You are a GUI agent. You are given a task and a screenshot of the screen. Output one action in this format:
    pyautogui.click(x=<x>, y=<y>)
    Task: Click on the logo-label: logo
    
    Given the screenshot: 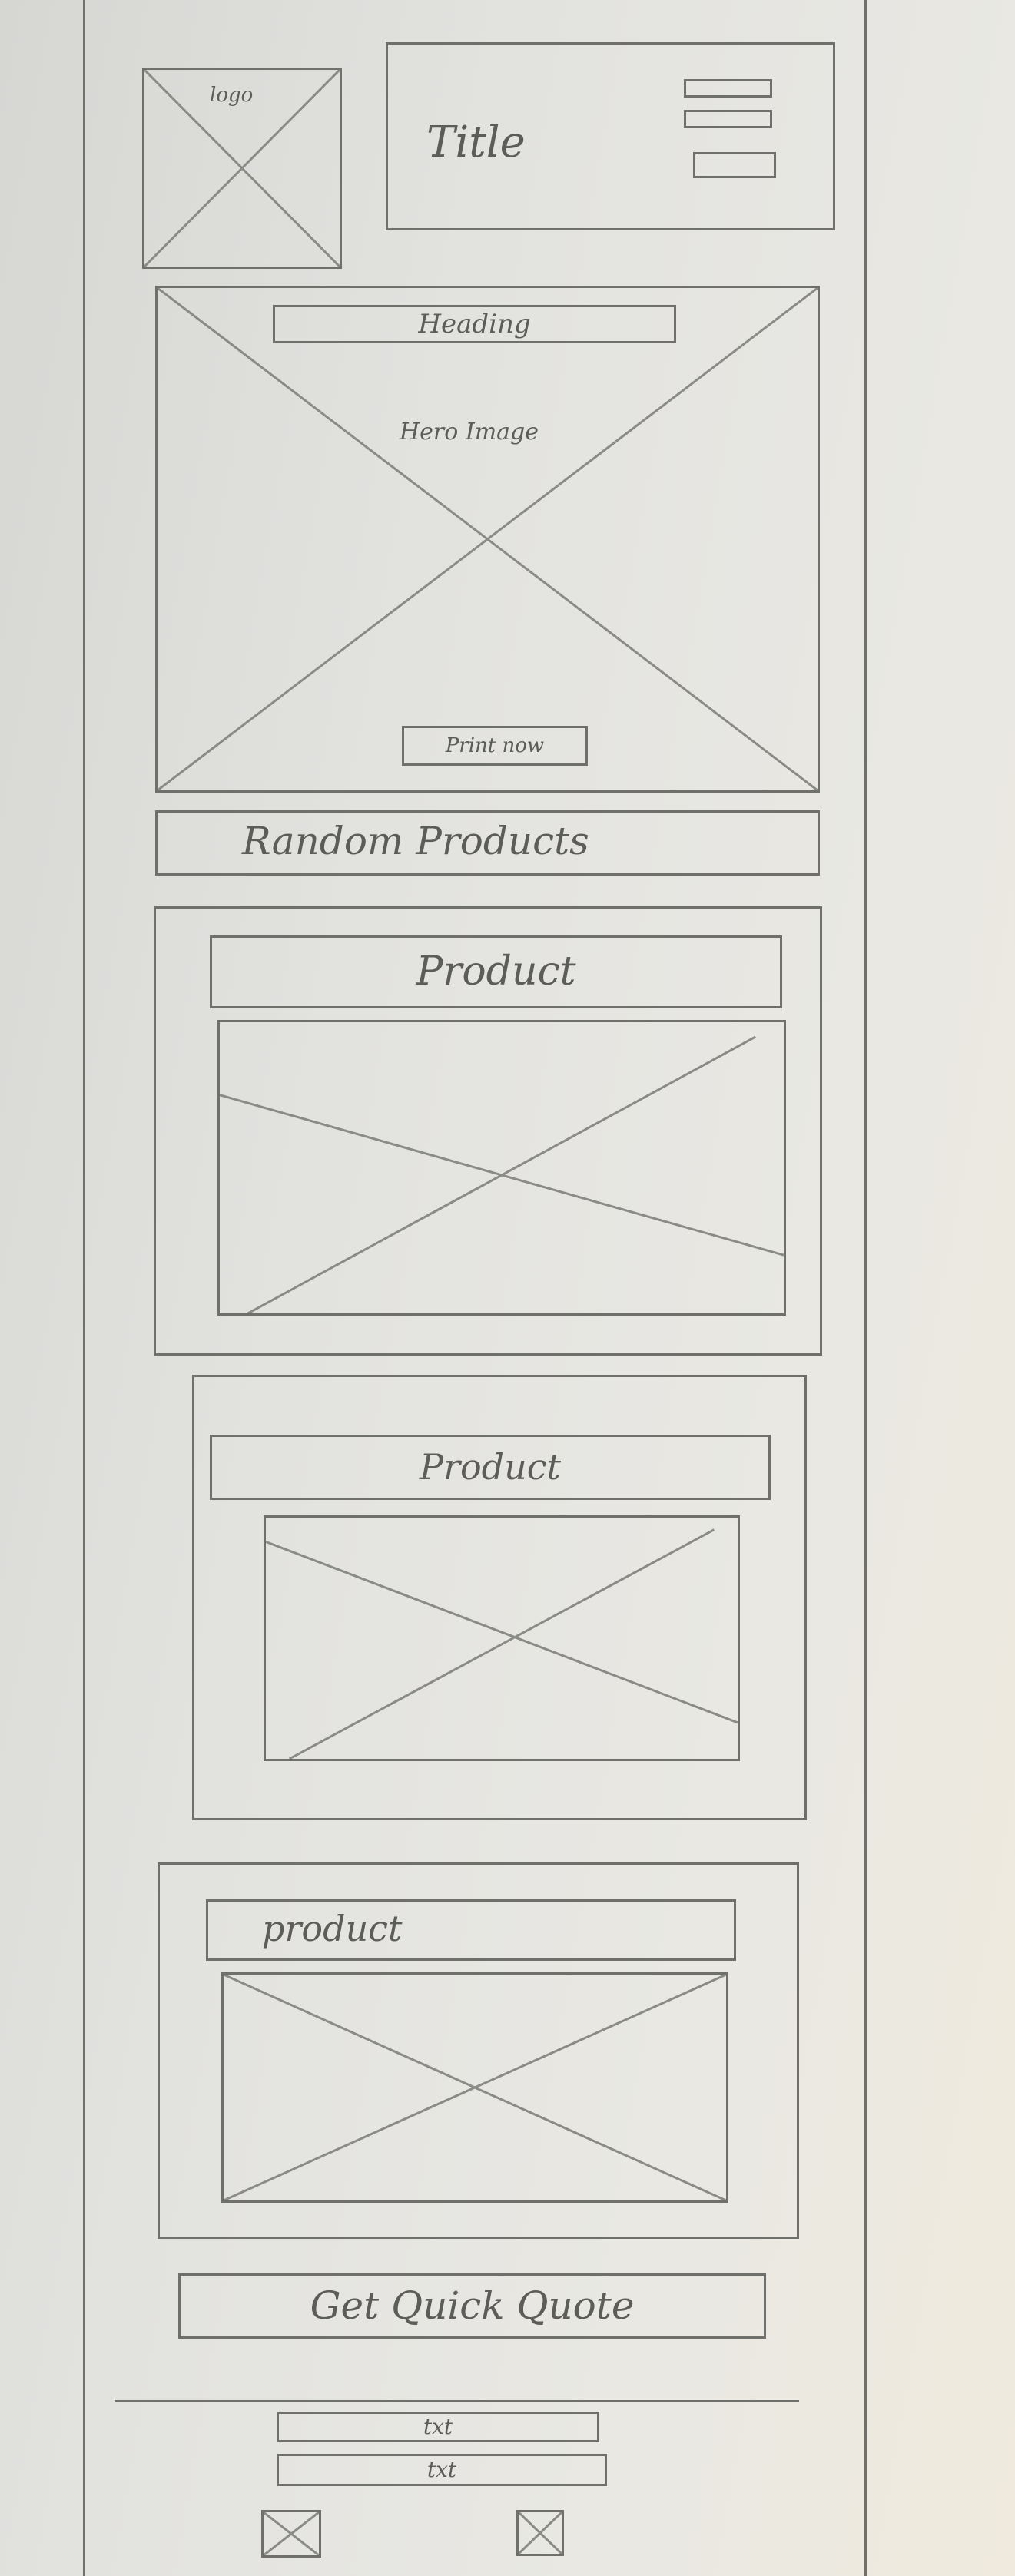 What is the action you would take?
    pyautogui.click(x=232, y=95)
    